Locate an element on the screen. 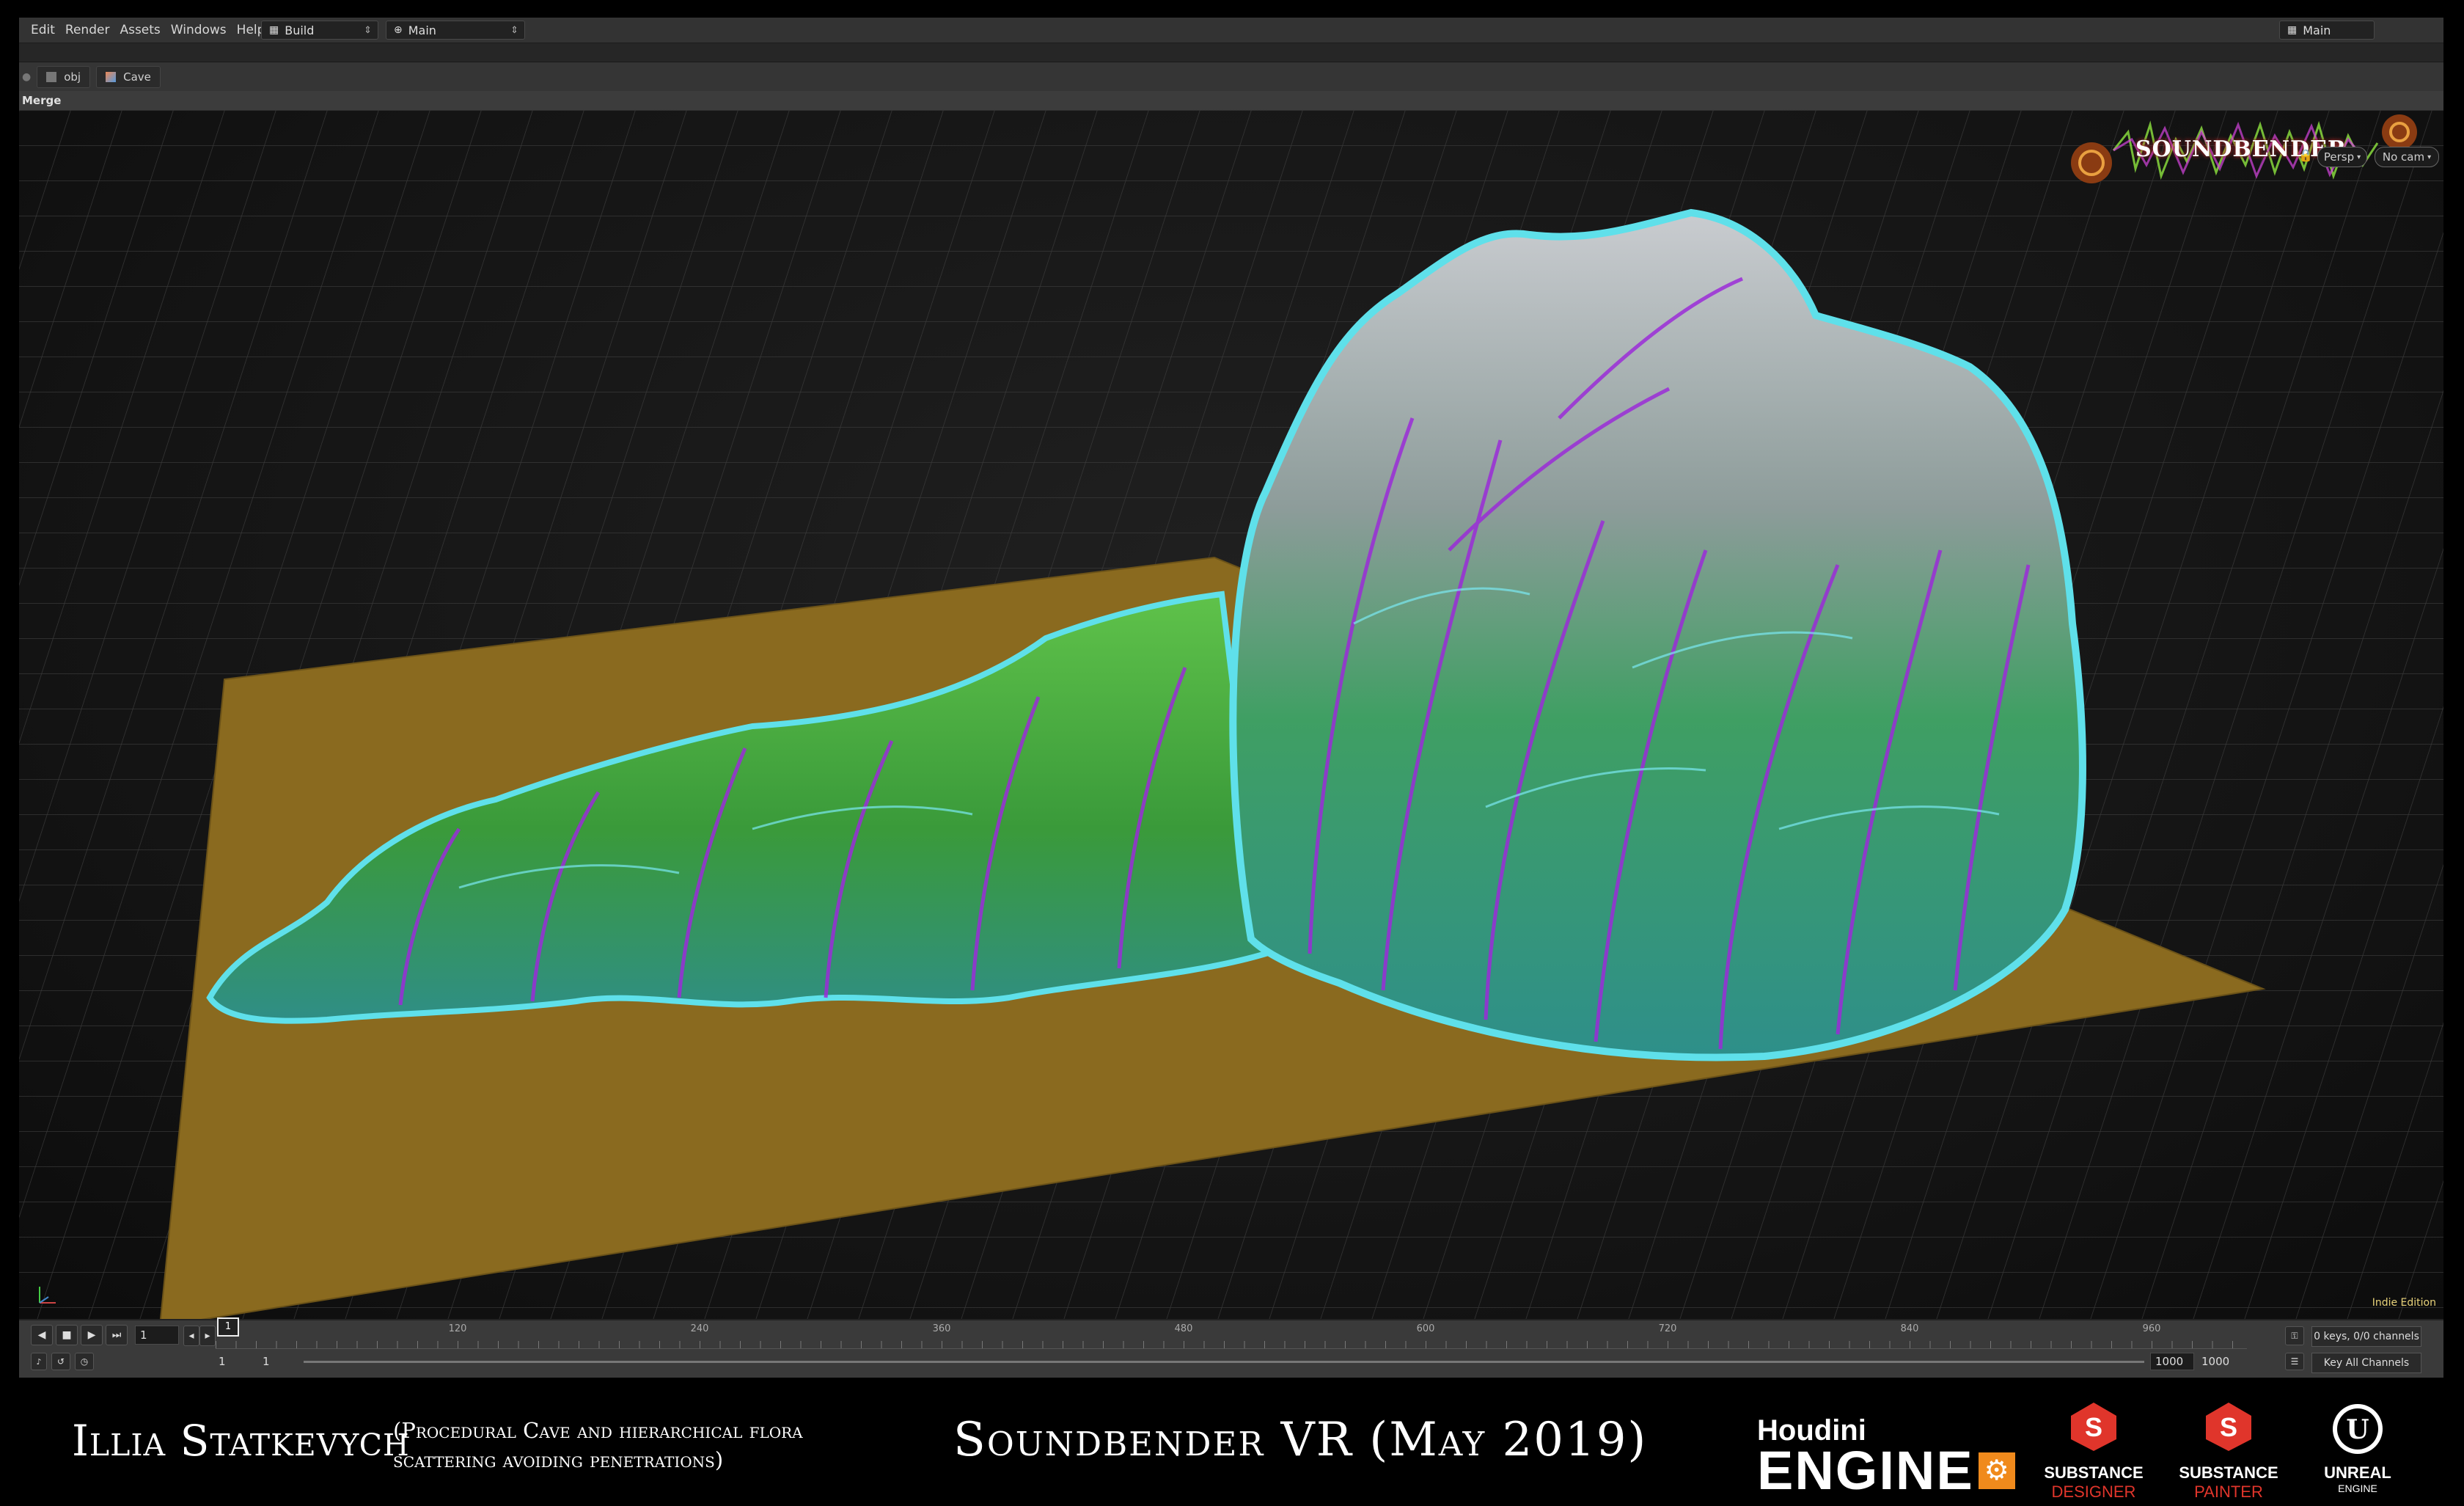 The height and width of the screenshot is (1506, 2464). painter-logo-top: SUBSTANCE is located at coordinates (2228, 1472).